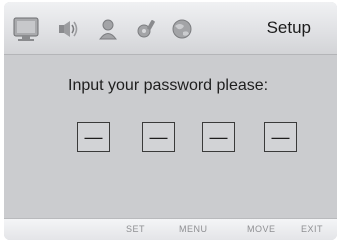 The height and width of the screenshot is (244, 341). Describe the element at coordinates (26, 29) in the screenshot. I see `monitor-icon` at that location.